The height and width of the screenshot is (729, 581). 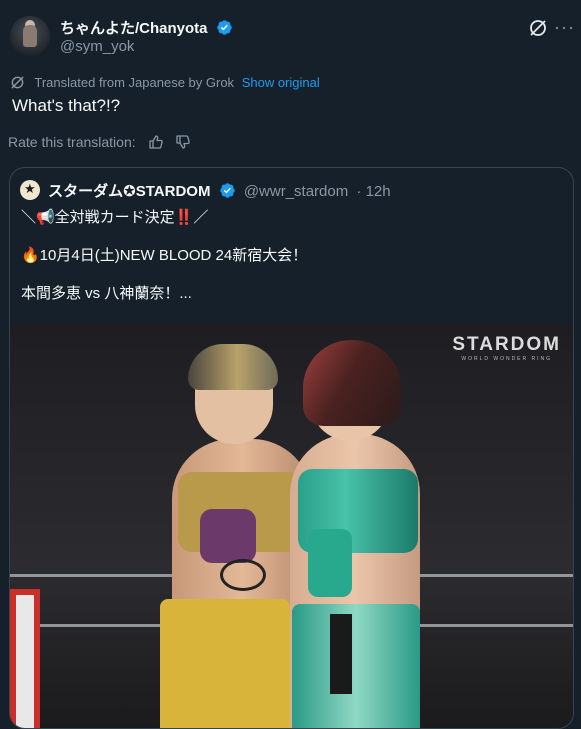 What do you see at coordinates (233, 367) in the screenshot?
I see `wrestler-left-hair` at bounding box center [233, 367].